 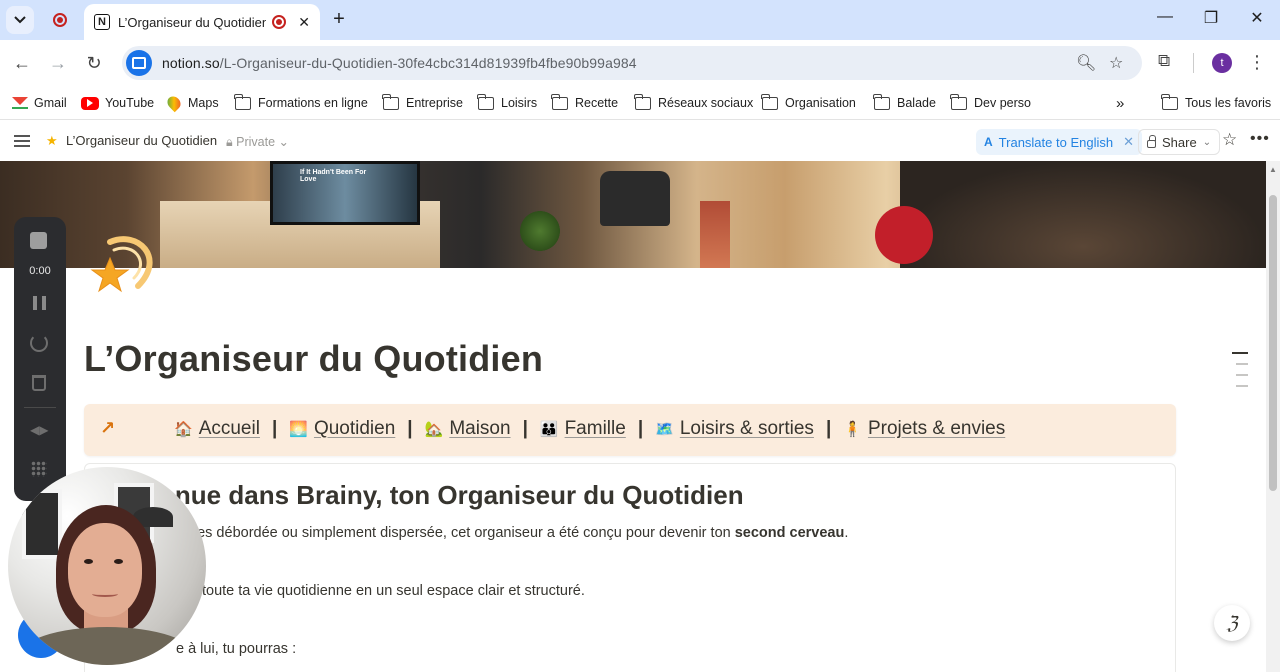 I want to click on cover-chair, so click(x=635, y=198).